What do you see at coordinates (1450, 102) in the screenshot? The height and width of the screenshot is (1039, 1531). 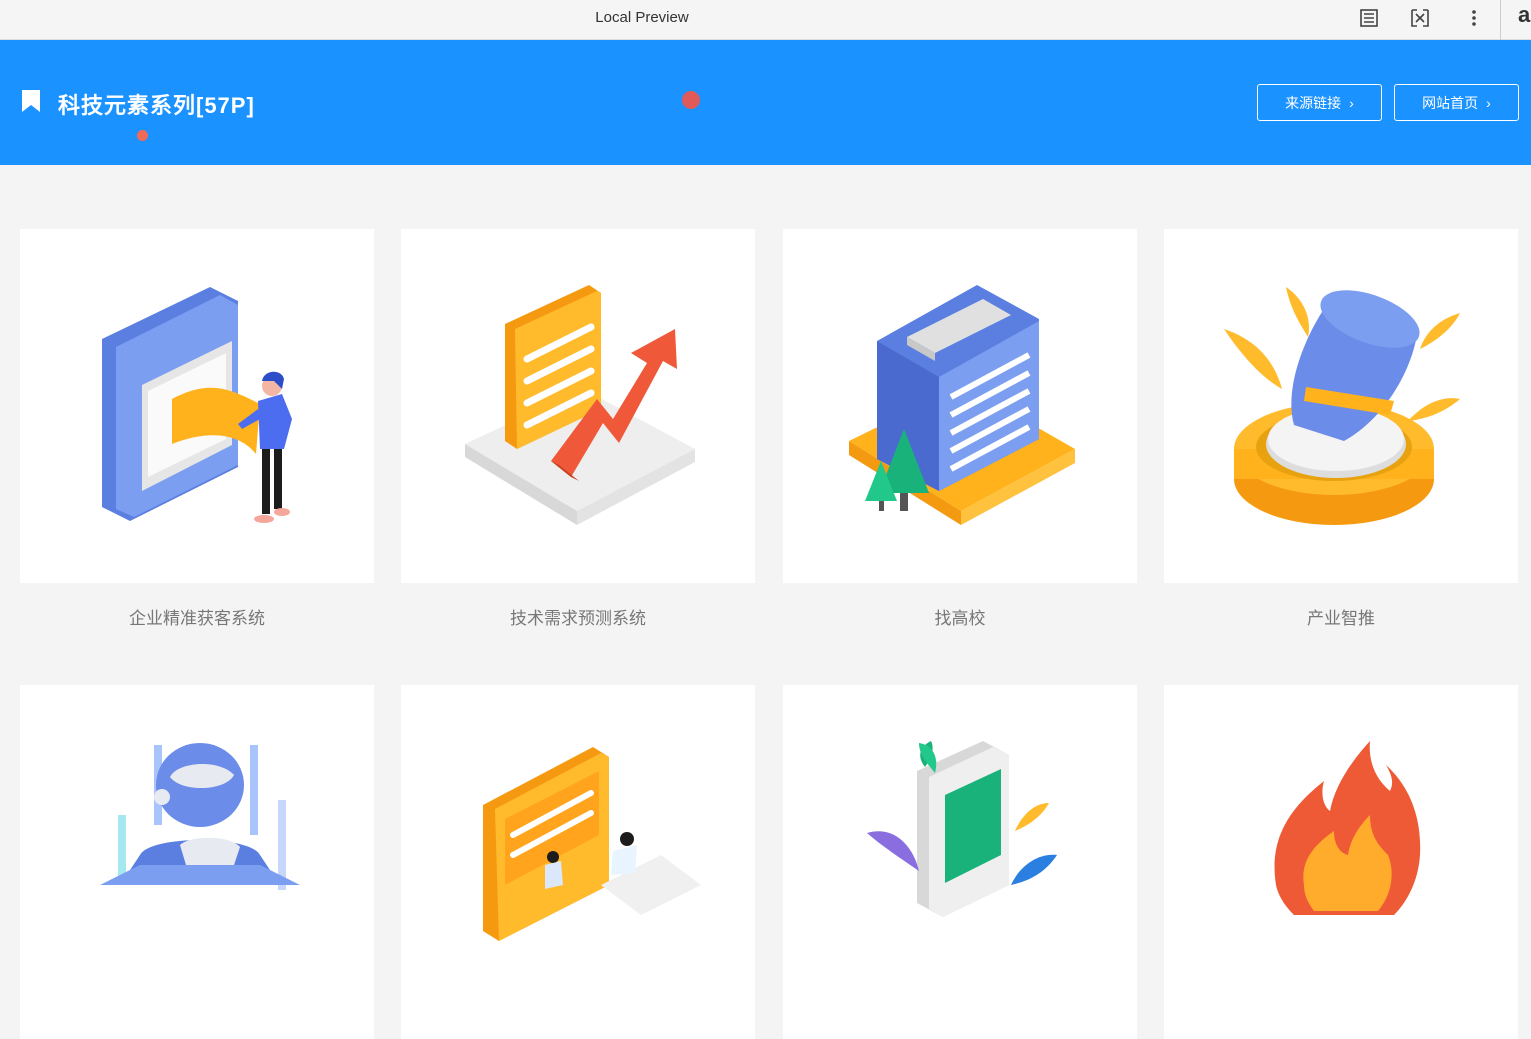 I see `site-home-label: 网站首页` at bounding box center [1450, 102].